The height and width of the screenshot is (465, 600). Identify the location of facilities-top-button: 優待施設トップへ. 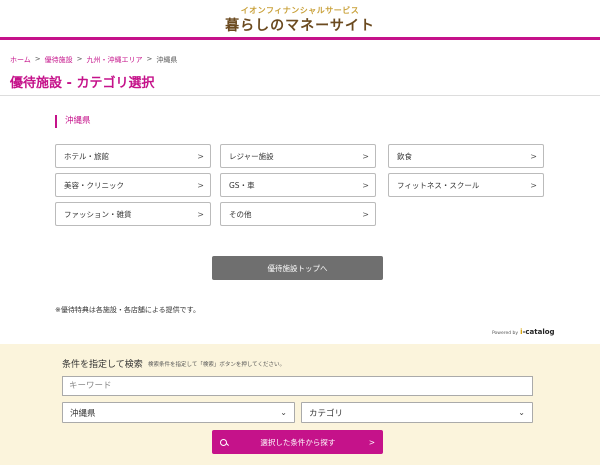
(297, 268).